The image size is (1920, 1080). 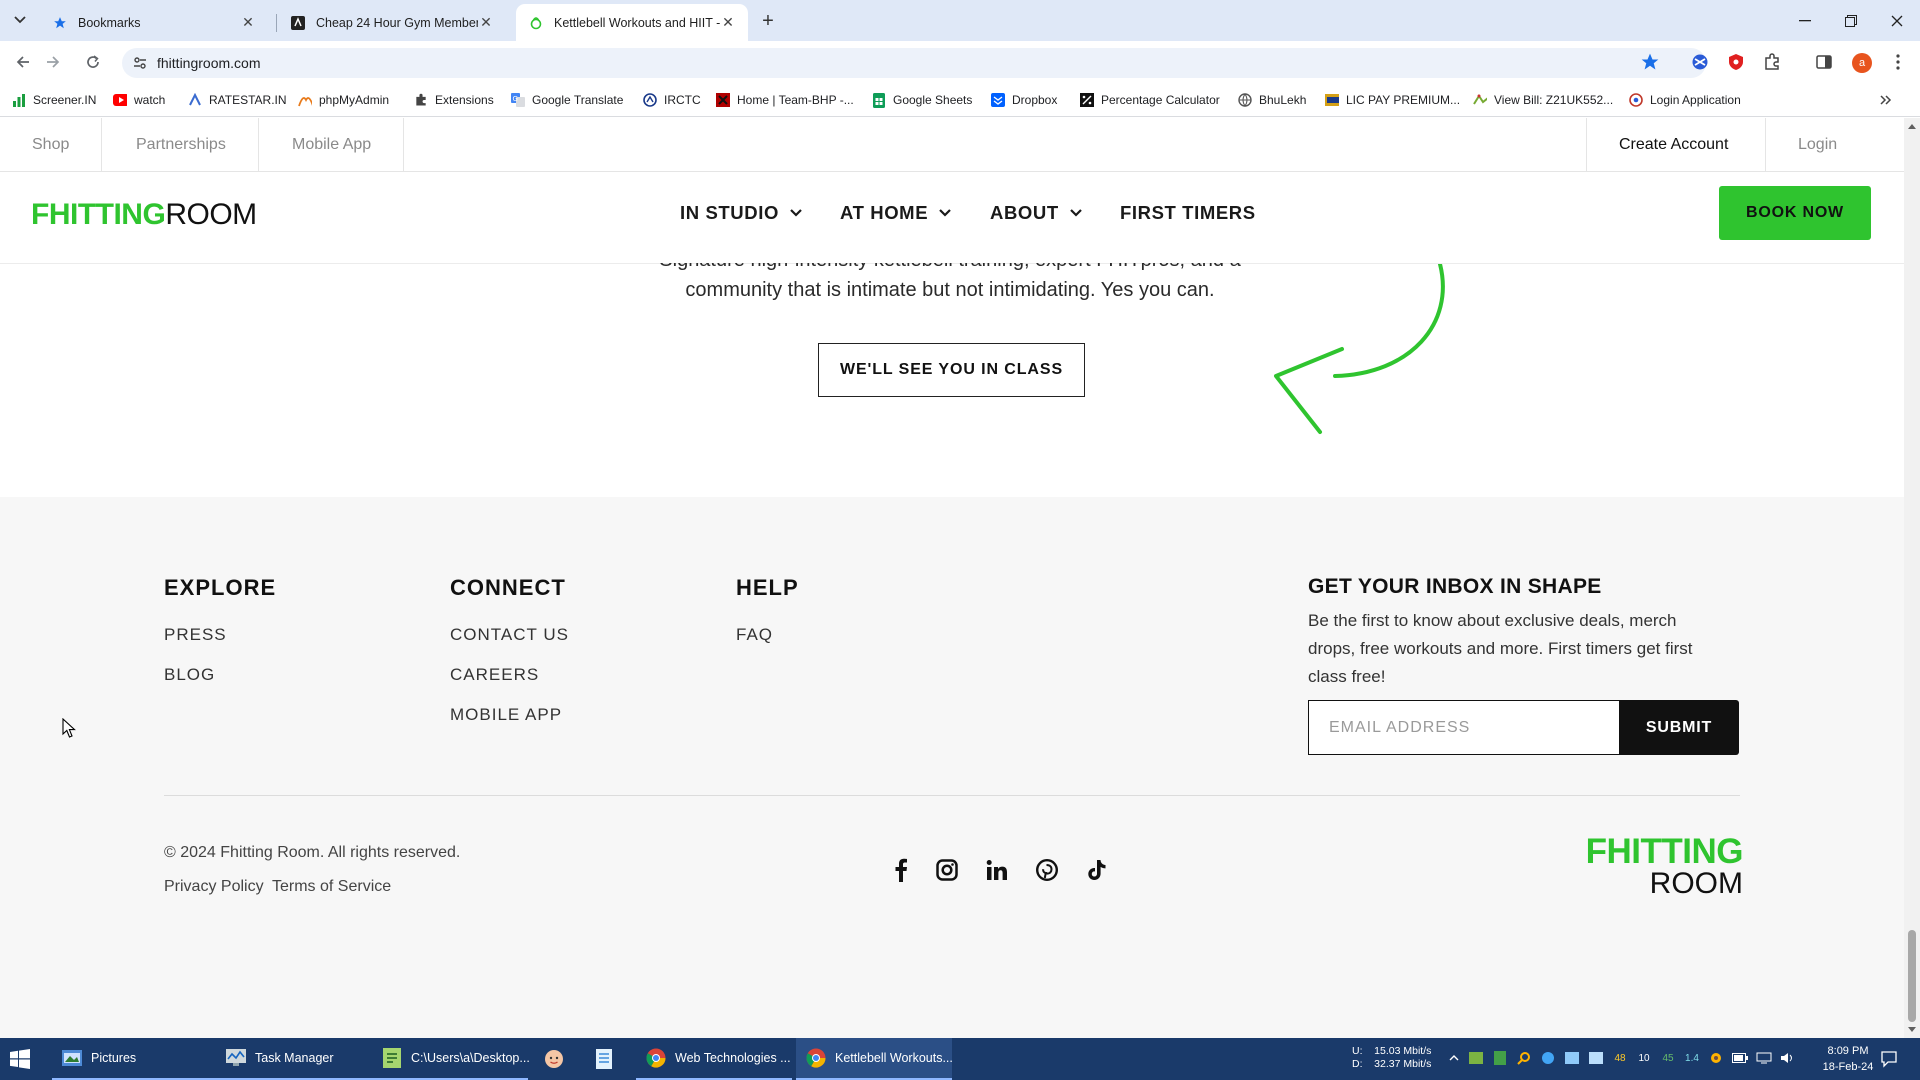 What do you see at coordinates (506, 715) in the screenshot?
I see `footer-link-mobile-app: MOBILE APP` at bounding box center [506, 715].